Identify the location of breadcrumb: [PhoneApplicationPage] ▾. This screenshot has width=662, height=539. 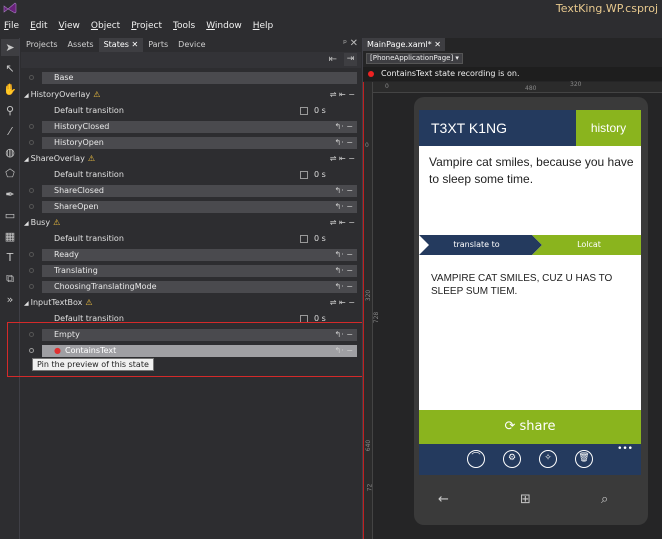
(414, 58).